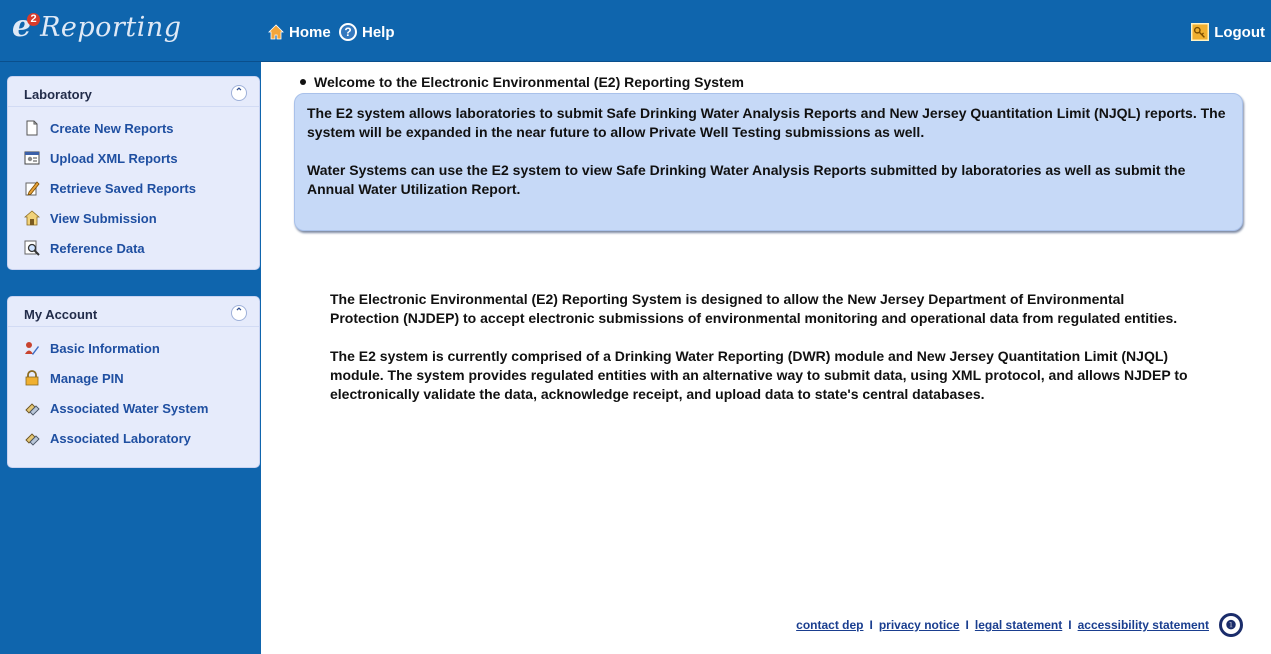  I want to click on logo-text: Reporting, so click(111, 27).